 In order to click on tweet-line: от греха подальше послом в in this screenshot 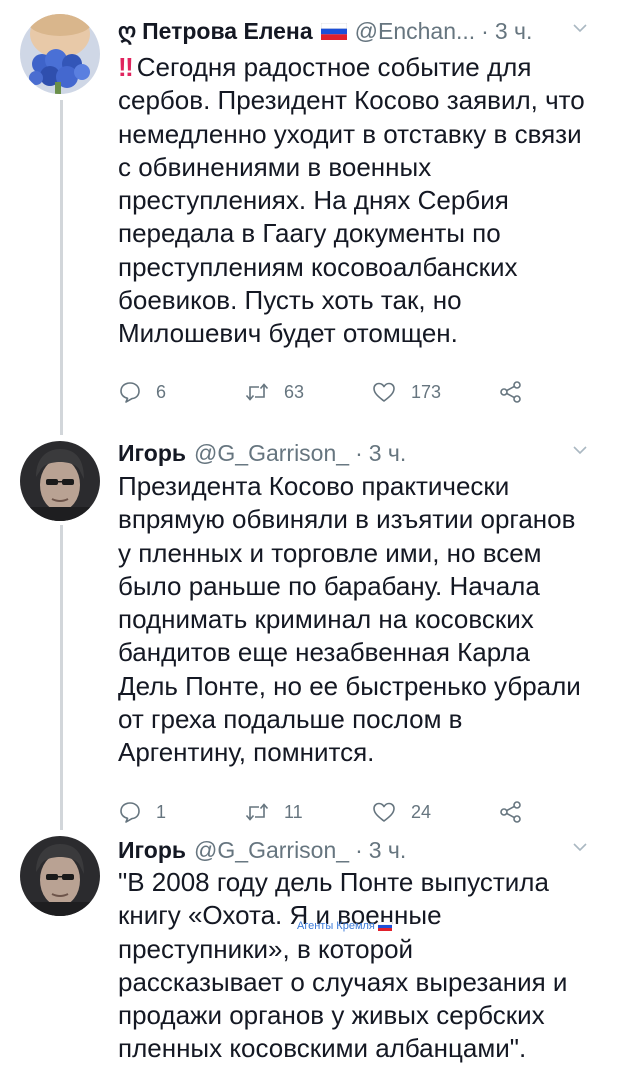, I will do `click(290, 719)`.